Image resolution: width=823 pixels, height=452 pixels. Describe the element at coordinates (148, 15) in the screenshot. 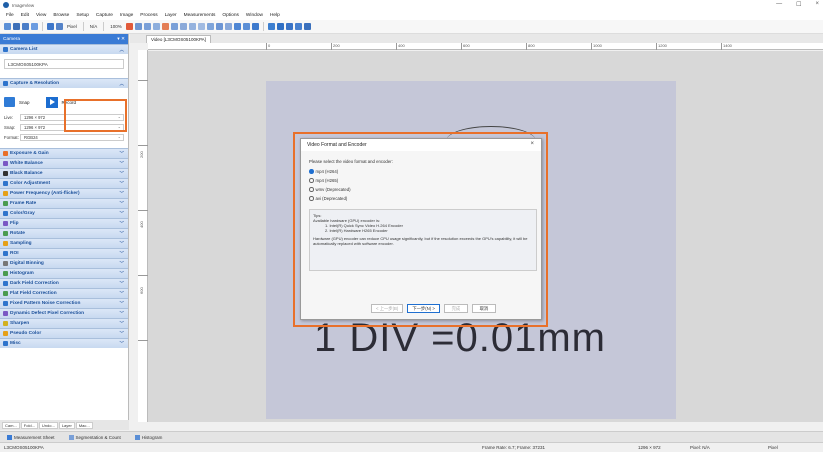

I see `menu-process: Process` at that location.